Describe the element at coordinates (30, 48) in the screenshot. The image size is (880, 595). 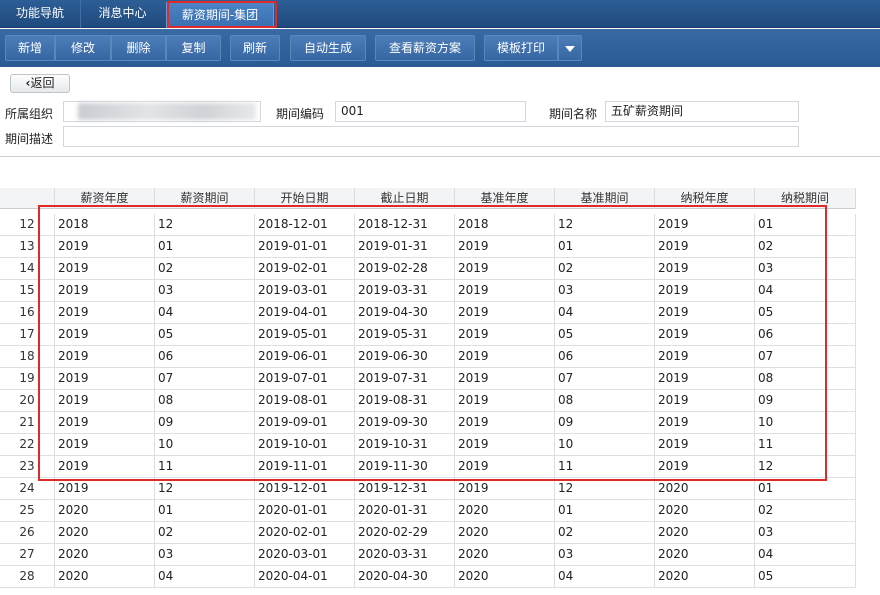
I see `add-button: 新增` at that location.